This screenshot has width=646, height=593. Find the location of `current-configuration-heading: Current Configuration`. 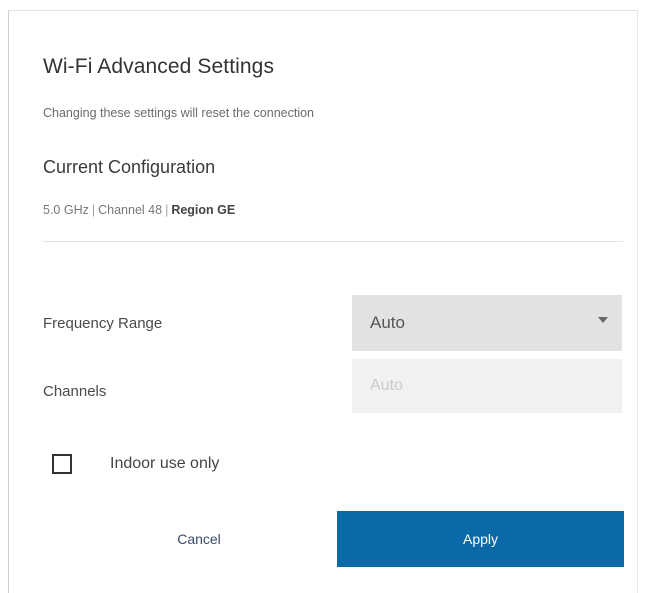

current-configuration-heading: Current Configuration is located at coordinates (129, 167).